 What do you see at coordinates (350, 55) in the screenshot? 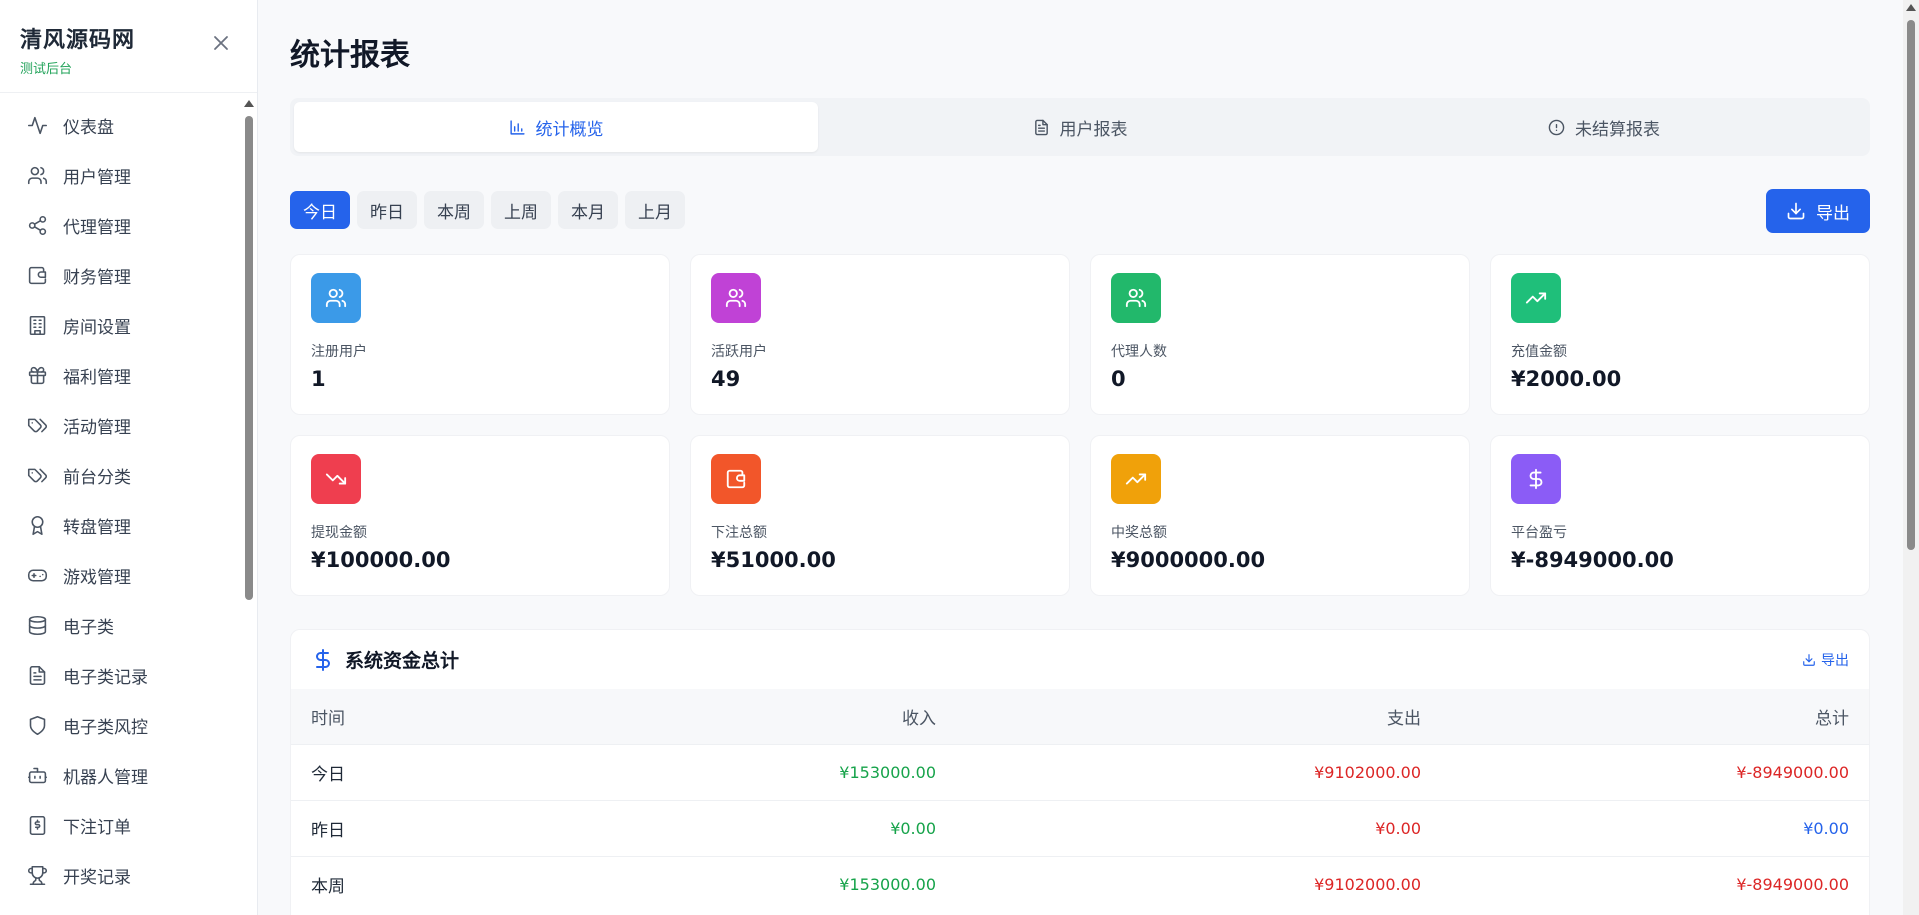
I see `page-title: 统计报表` at bounding box center [350, 55].